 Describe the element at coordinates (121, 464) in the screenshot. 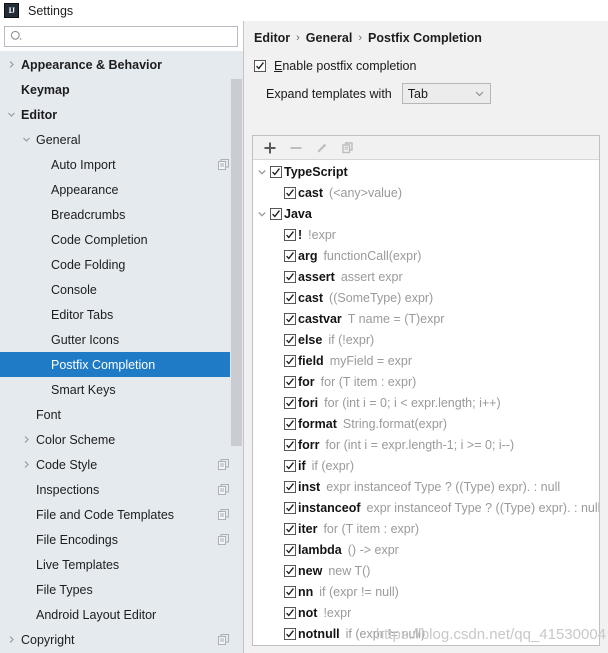

I see `sidebar-item-code-style: Code Style` at that location.